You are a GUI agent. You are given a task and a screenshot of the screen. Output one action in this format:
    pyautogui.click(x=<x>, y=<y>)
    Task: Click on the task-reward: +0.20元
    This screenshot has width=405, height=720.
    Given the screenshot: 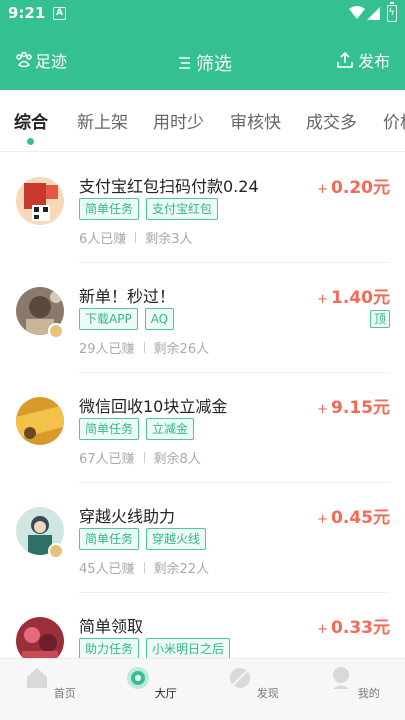 What is the action you would take?
    pyautogui.click(x=353, y=188)
    